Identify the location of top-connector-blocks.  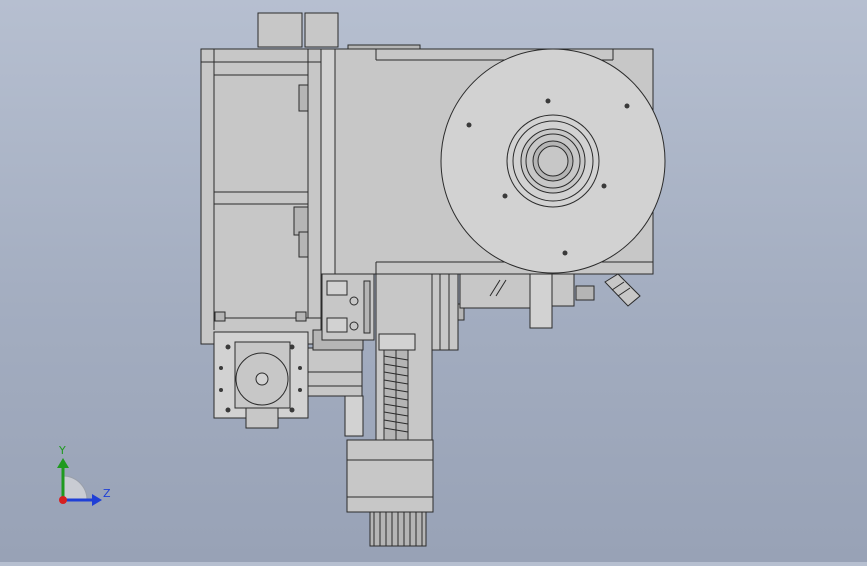
(339, 32).